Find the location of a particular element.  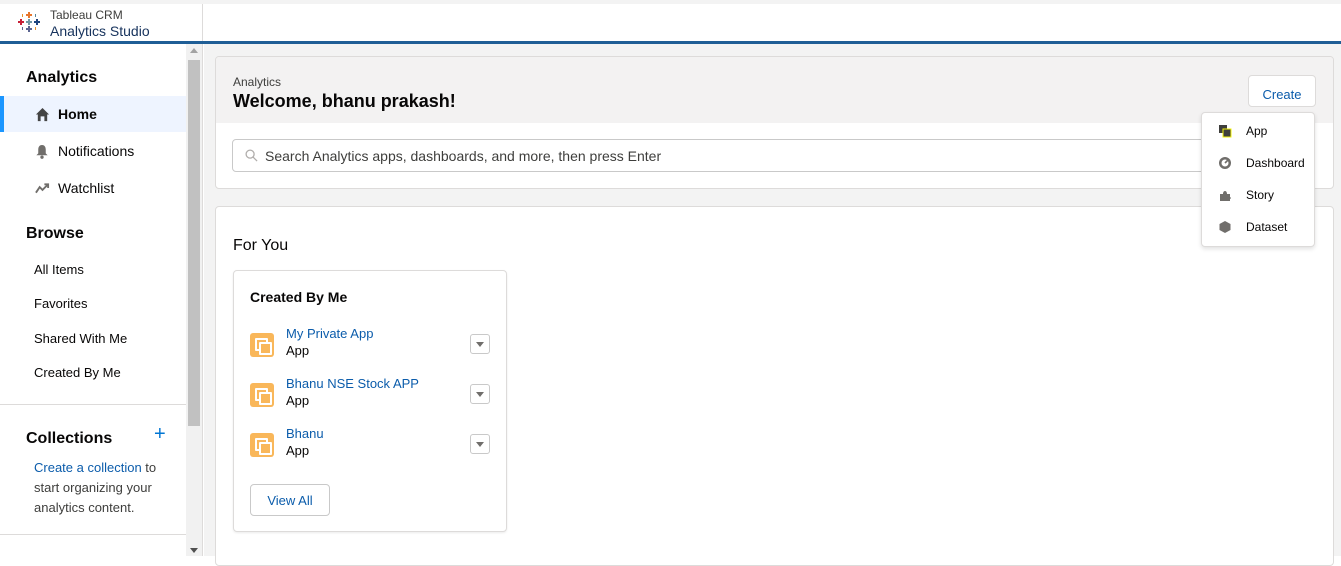

add-collection-plus-icon: + is located at coordinates (160, 434).